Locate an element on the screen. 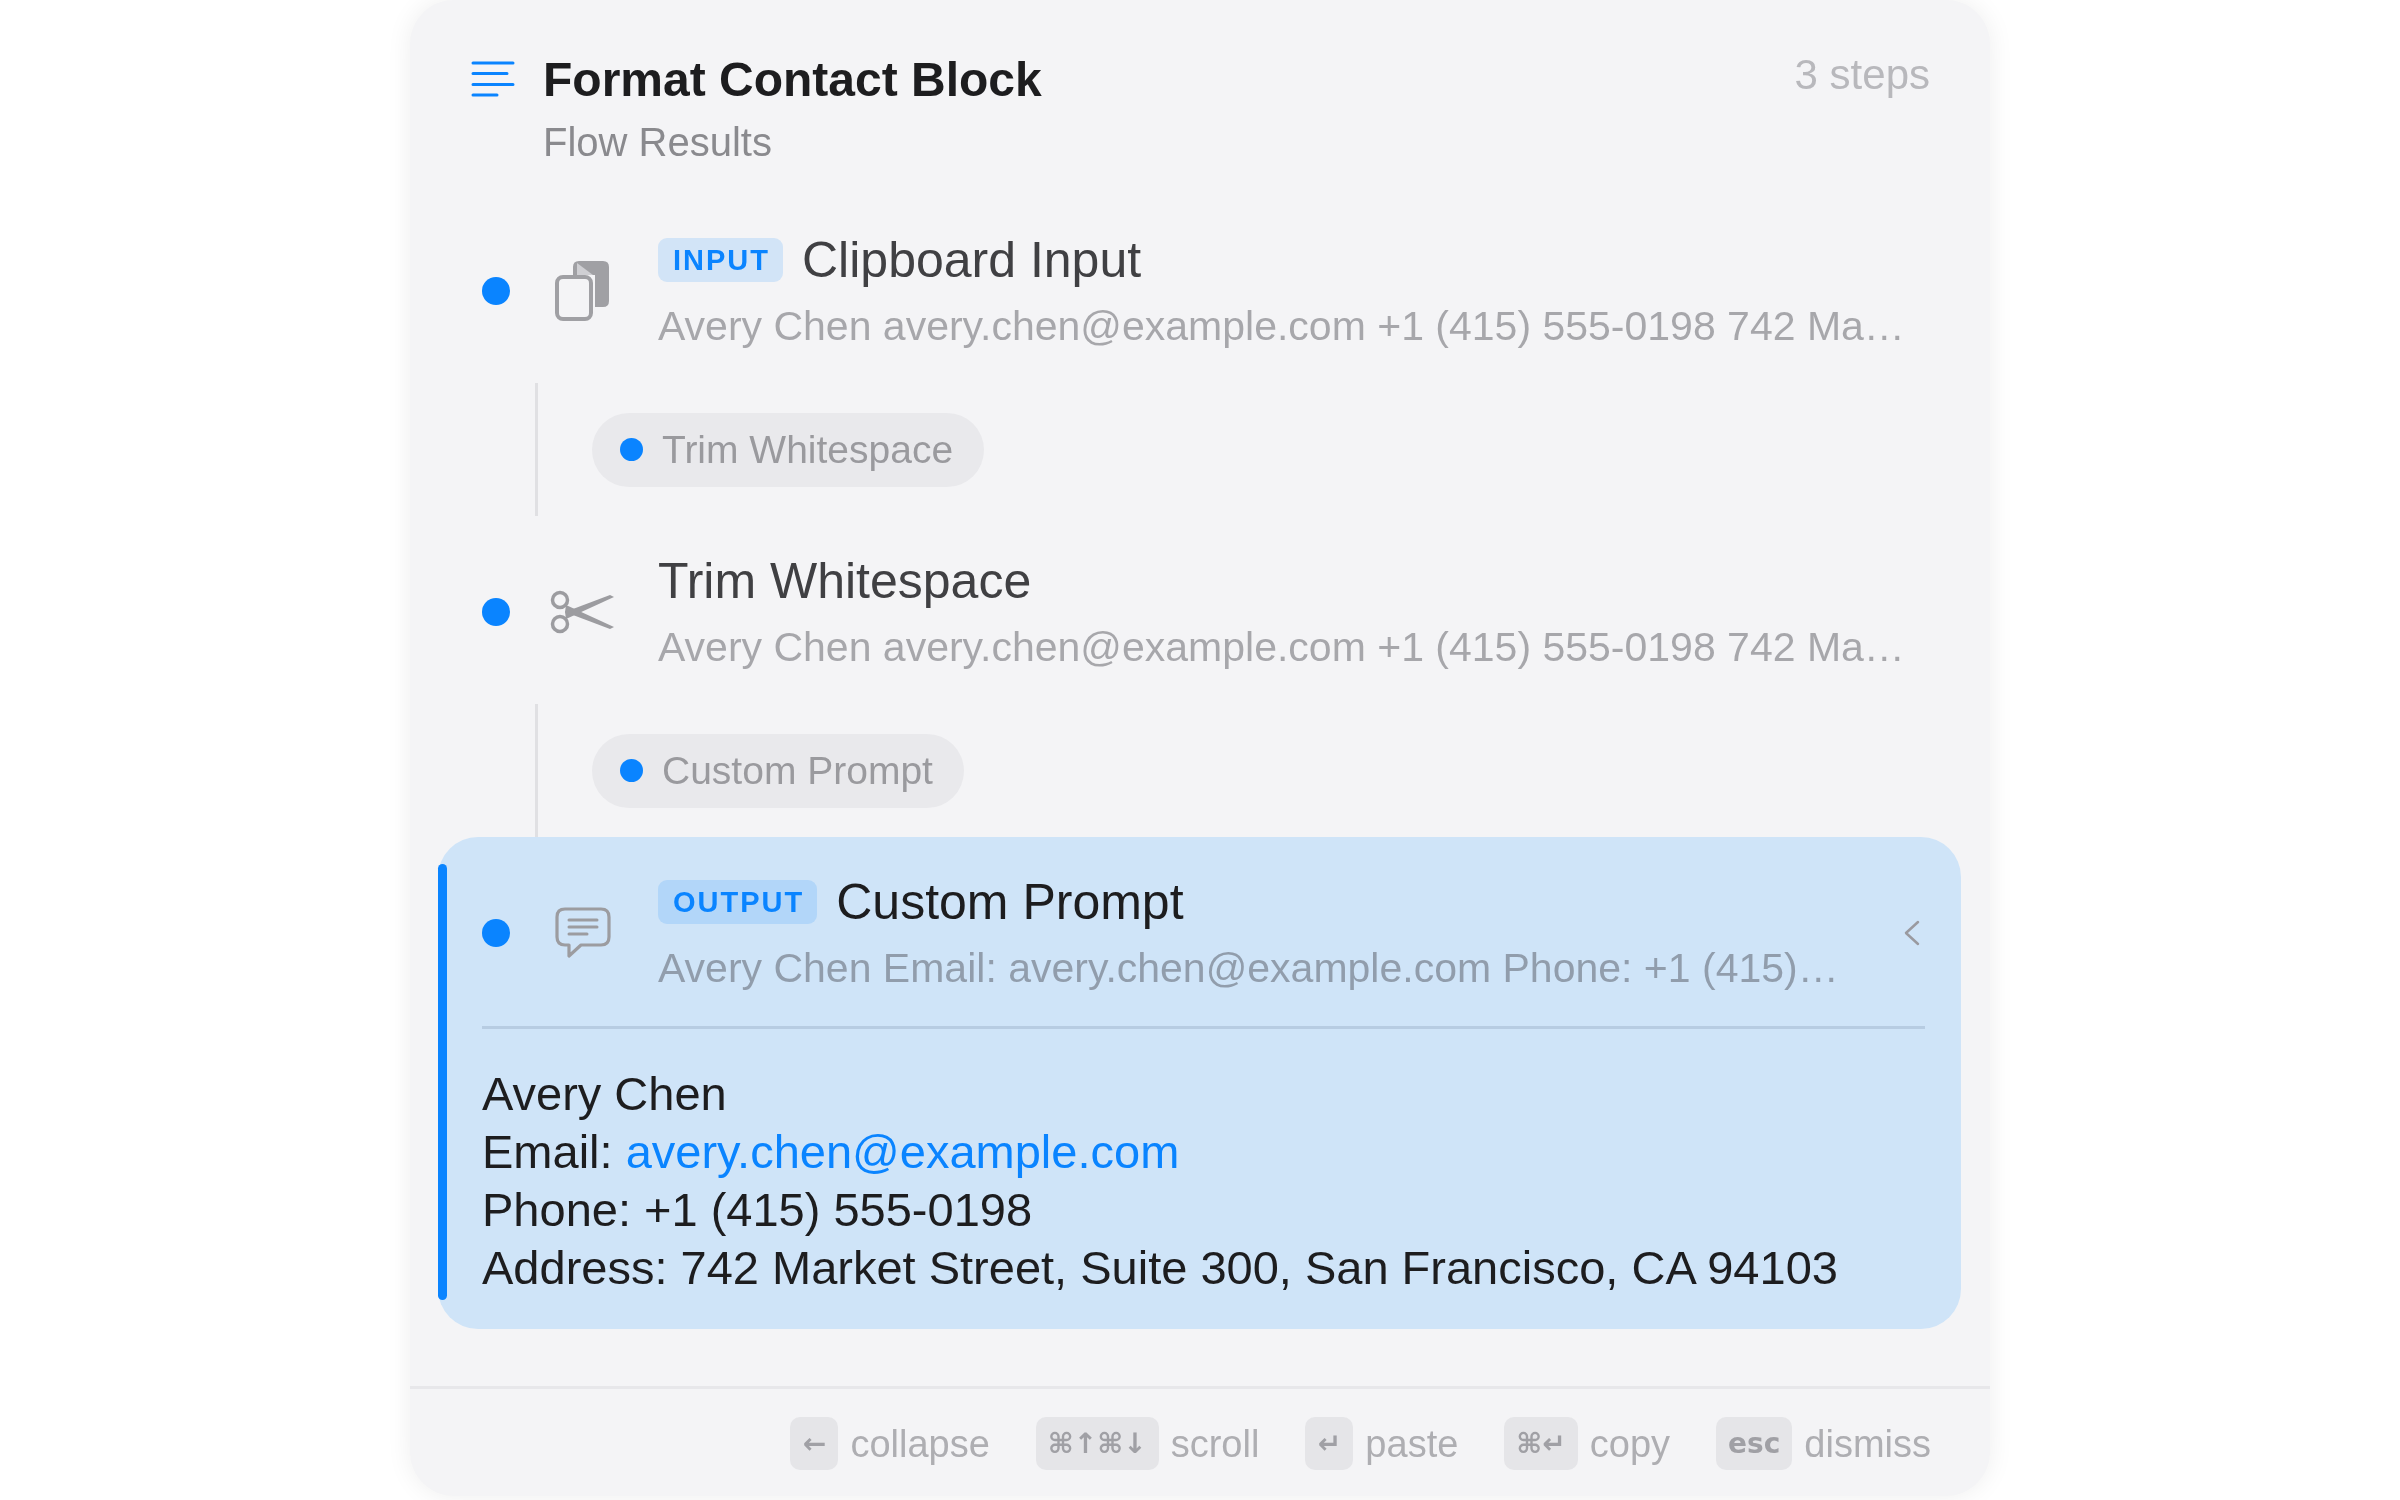 This screenshot has height=1500, width=2400. type-badge: INPUT is located at coordinates (720, 260).